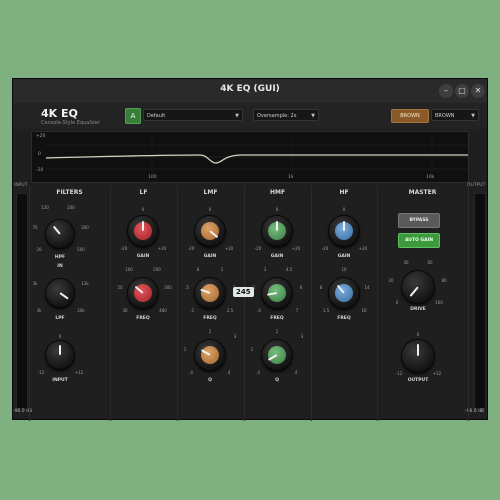 This screenshot has height=500, width=500. What do you see at coordinates (363, 248) in the screenshot?
I see `knob-tick: +20` at bounding box center [363, 248].